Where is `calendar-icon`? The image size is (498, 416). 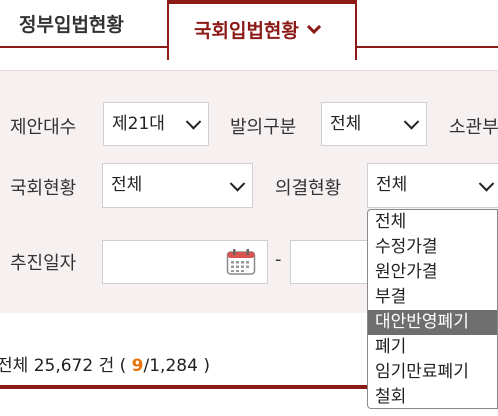 calendar-icon is located at coordinates (241, 264).